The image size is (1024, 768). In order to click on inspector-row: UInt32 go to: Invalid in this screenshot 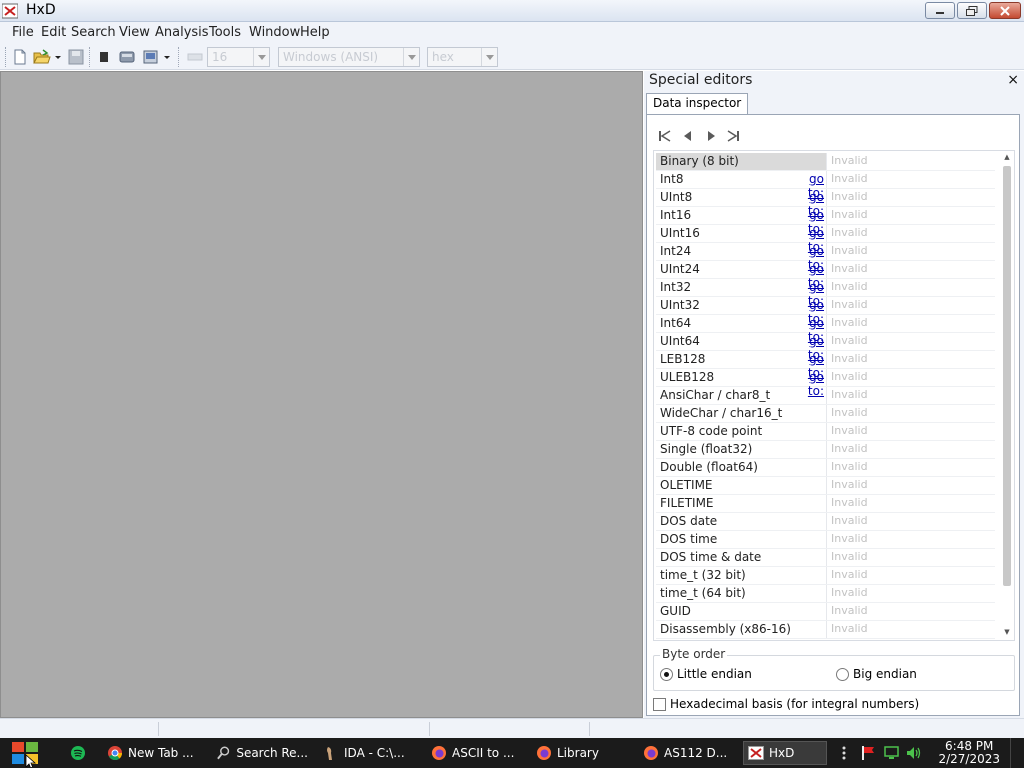, I will do `click(825, 311)`.